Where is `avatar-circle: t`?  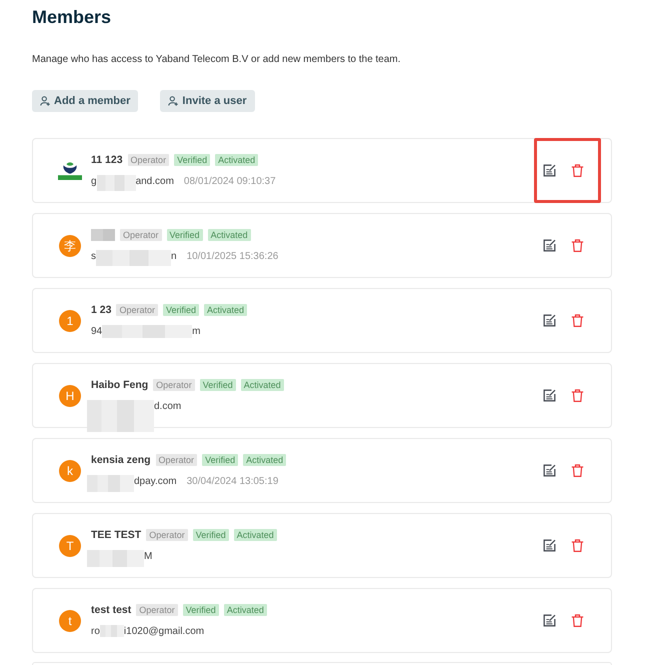
avatar-circle: t is located at coordinates (70, 621).